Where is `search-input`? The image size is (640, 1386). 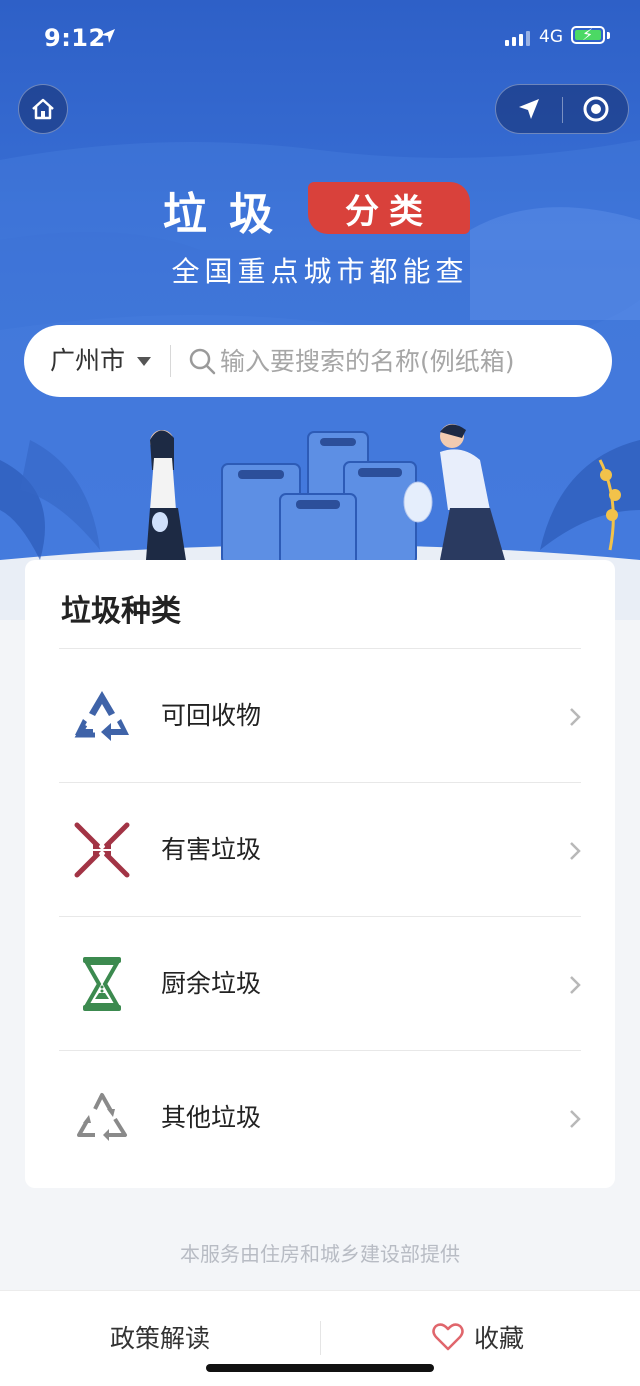 search-input is located at coordinates (400, 361).